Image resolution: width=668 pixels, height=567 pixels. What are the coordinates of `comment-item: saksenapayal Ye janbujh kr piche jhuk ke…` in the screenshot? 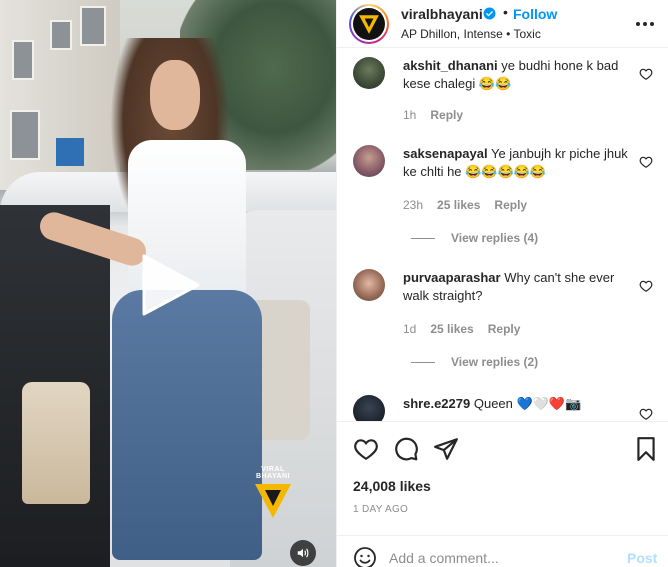 It's located at (503, 200).